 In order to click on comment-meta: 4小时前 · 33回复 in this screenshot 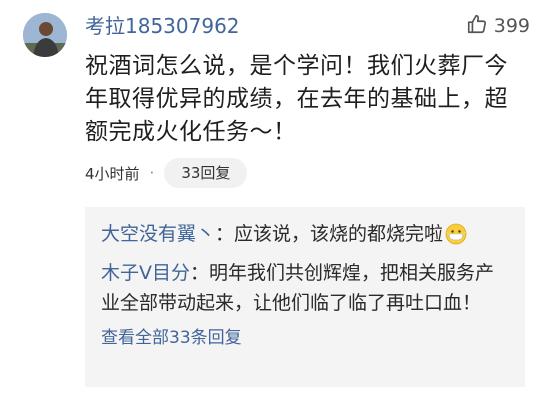, I will do `click(166, 173)`.